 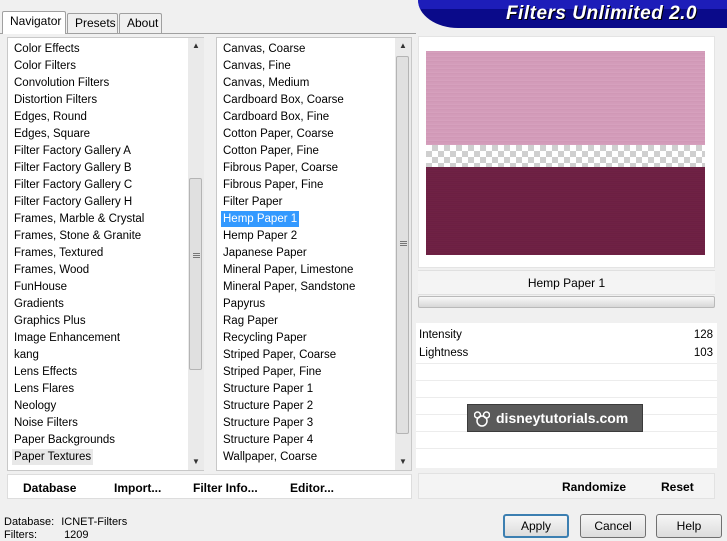 I want to click on category-item: Paper Textures, so click(x=53, y=457).